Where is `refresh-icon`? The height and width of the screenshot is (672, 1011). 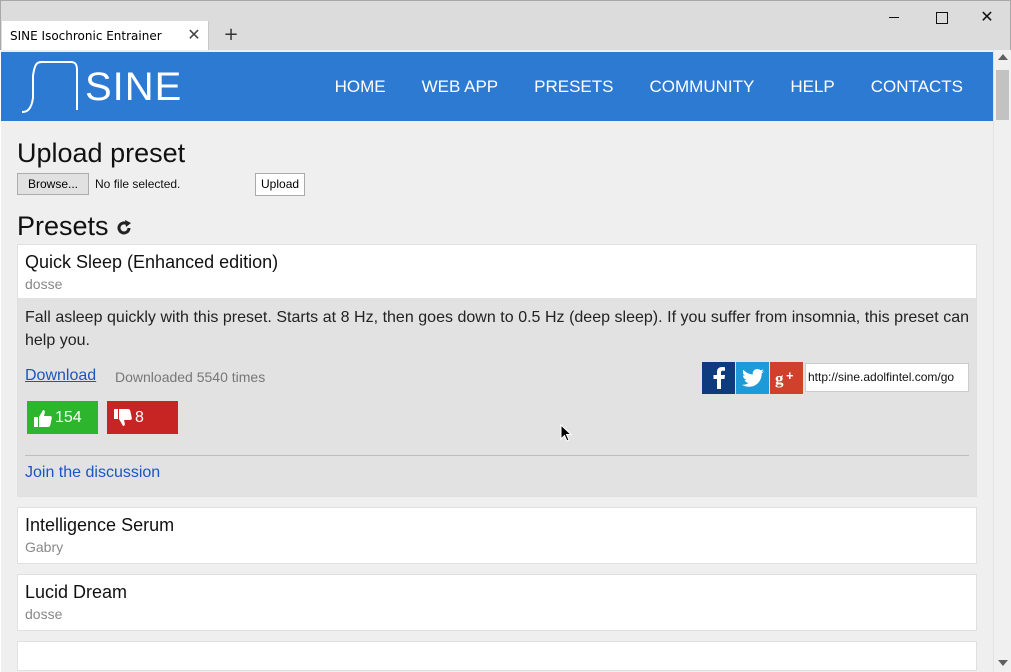 refresh-icon is located at coordinates (124, 228).